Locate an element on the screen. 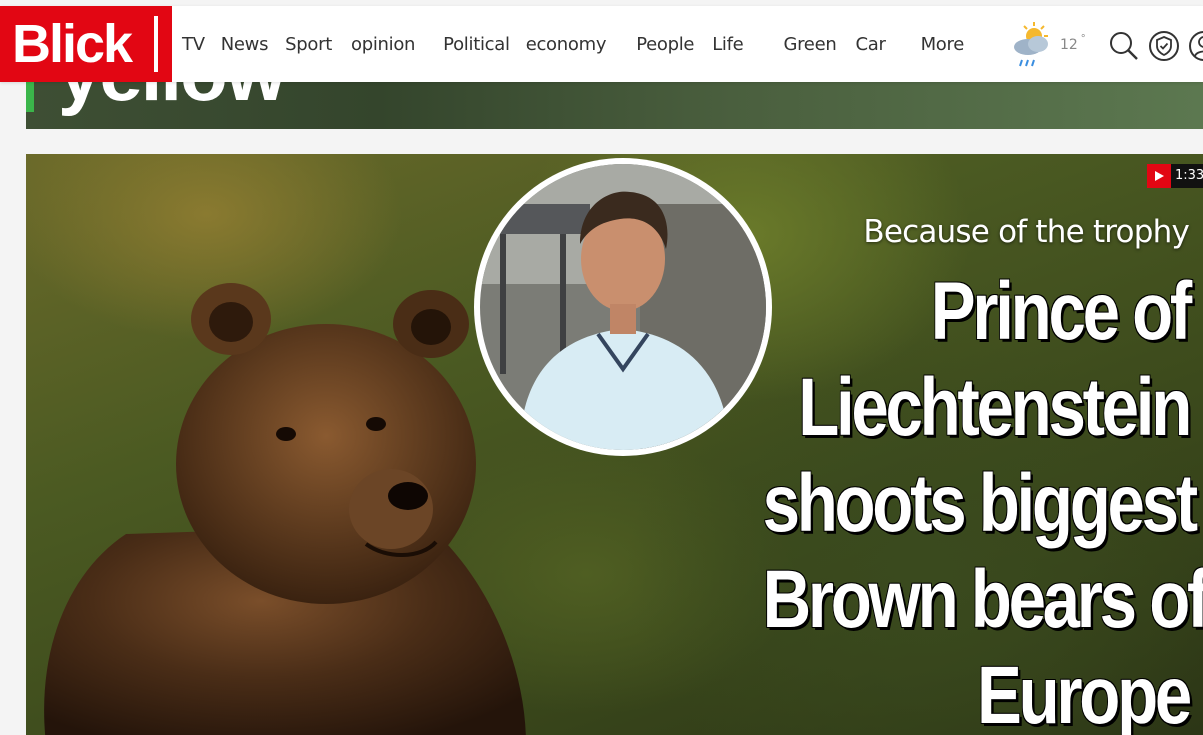 Image resolution: width=1203 pixels, height=735 pixels. teaser-kicker: Because of the trophy is located at coordinates (1026, 232).